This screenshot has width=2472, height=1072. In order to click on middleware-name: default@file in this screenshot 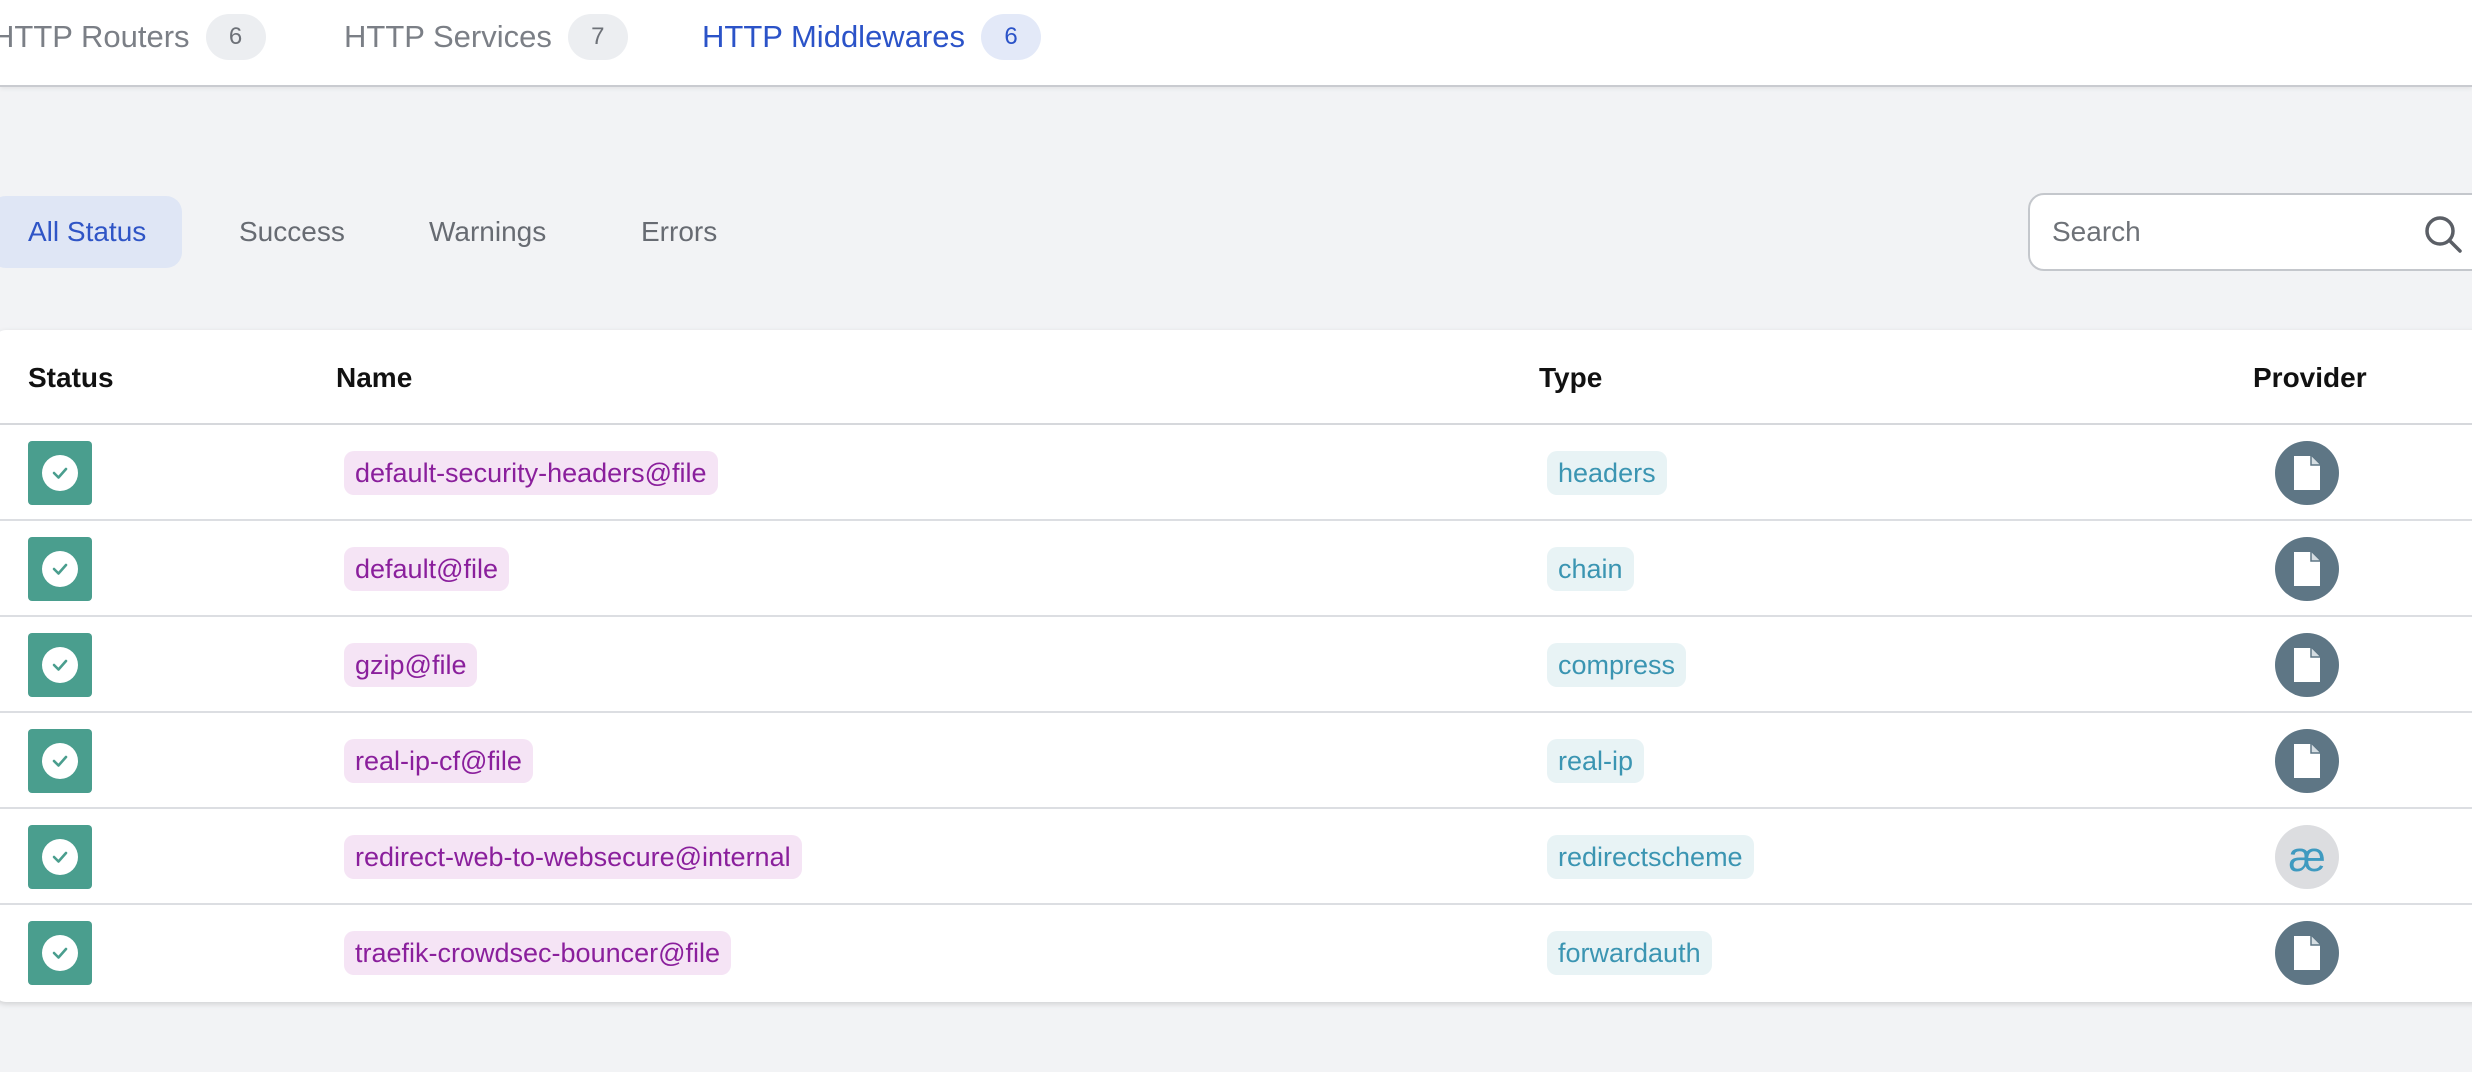, I will do `click(426, 569)`.